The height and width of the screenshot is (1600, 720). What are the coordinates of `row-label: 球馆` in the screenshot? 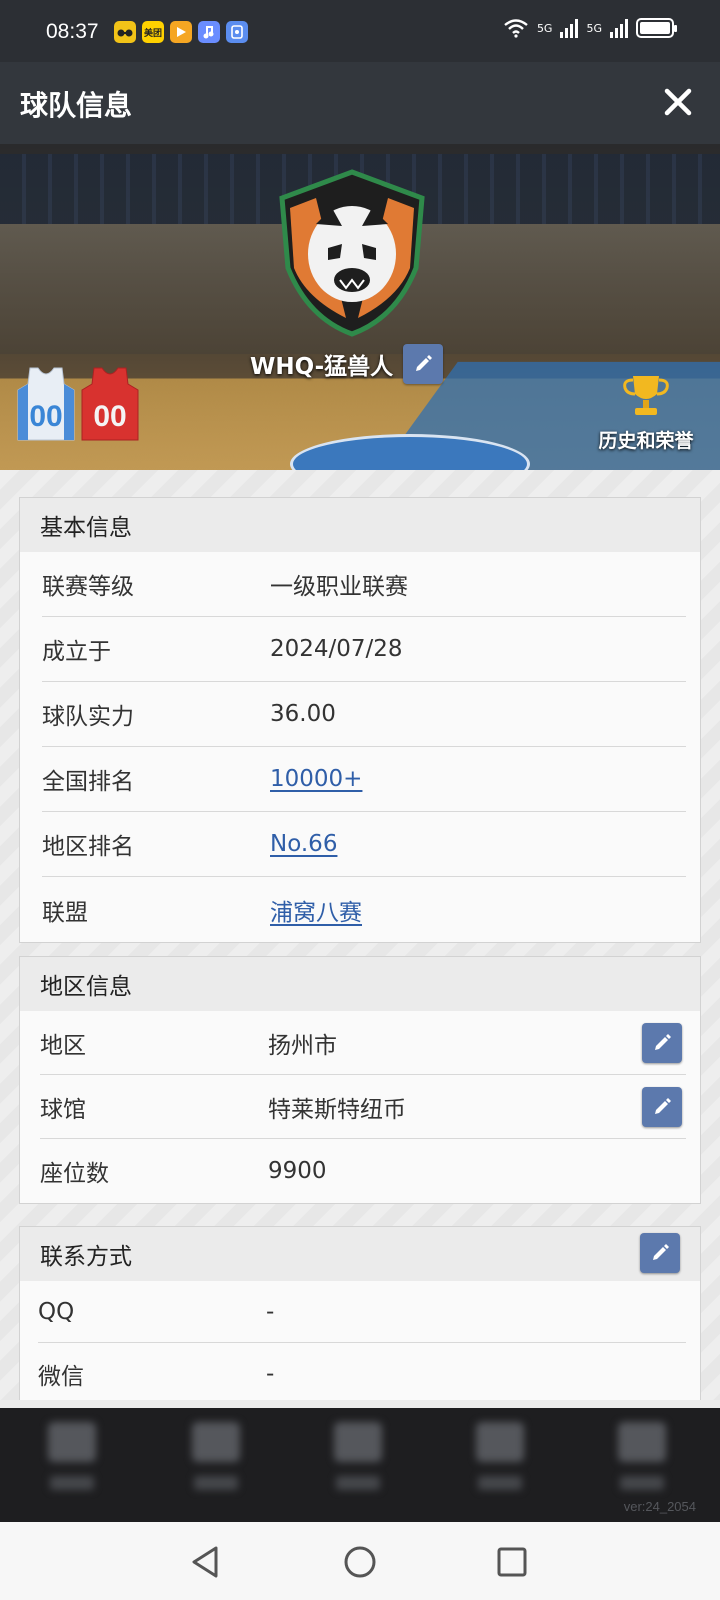 It's located at (63, 1109).